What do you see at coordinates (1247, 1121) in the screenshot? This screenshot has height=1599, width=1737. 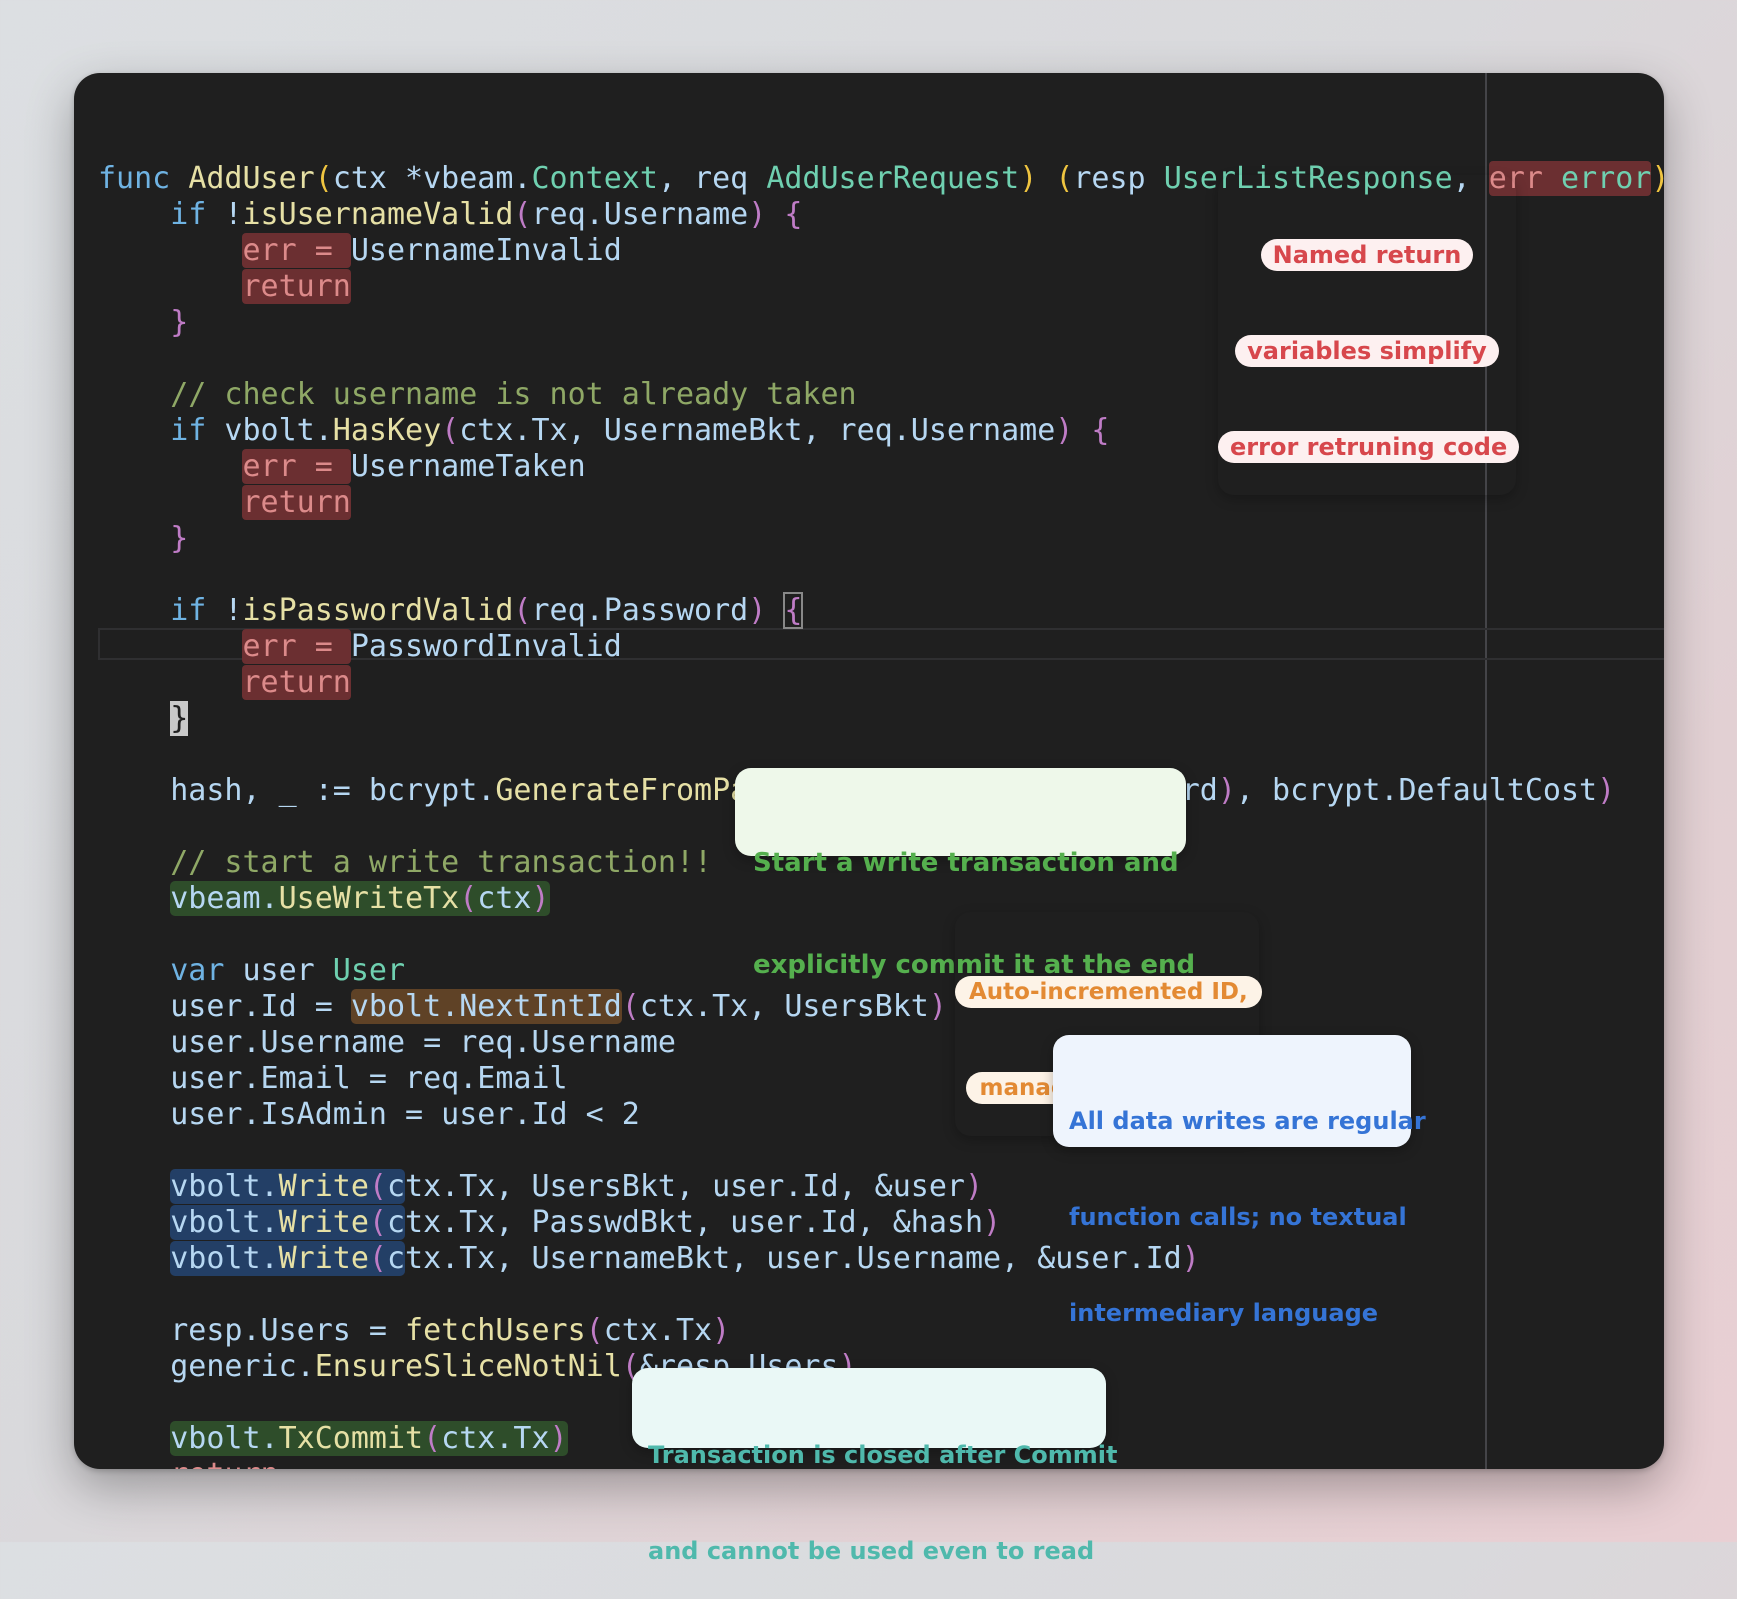 I see `annotation-data-writes-line-1: All data writes are regular` at bounding box center [1247, 1121].